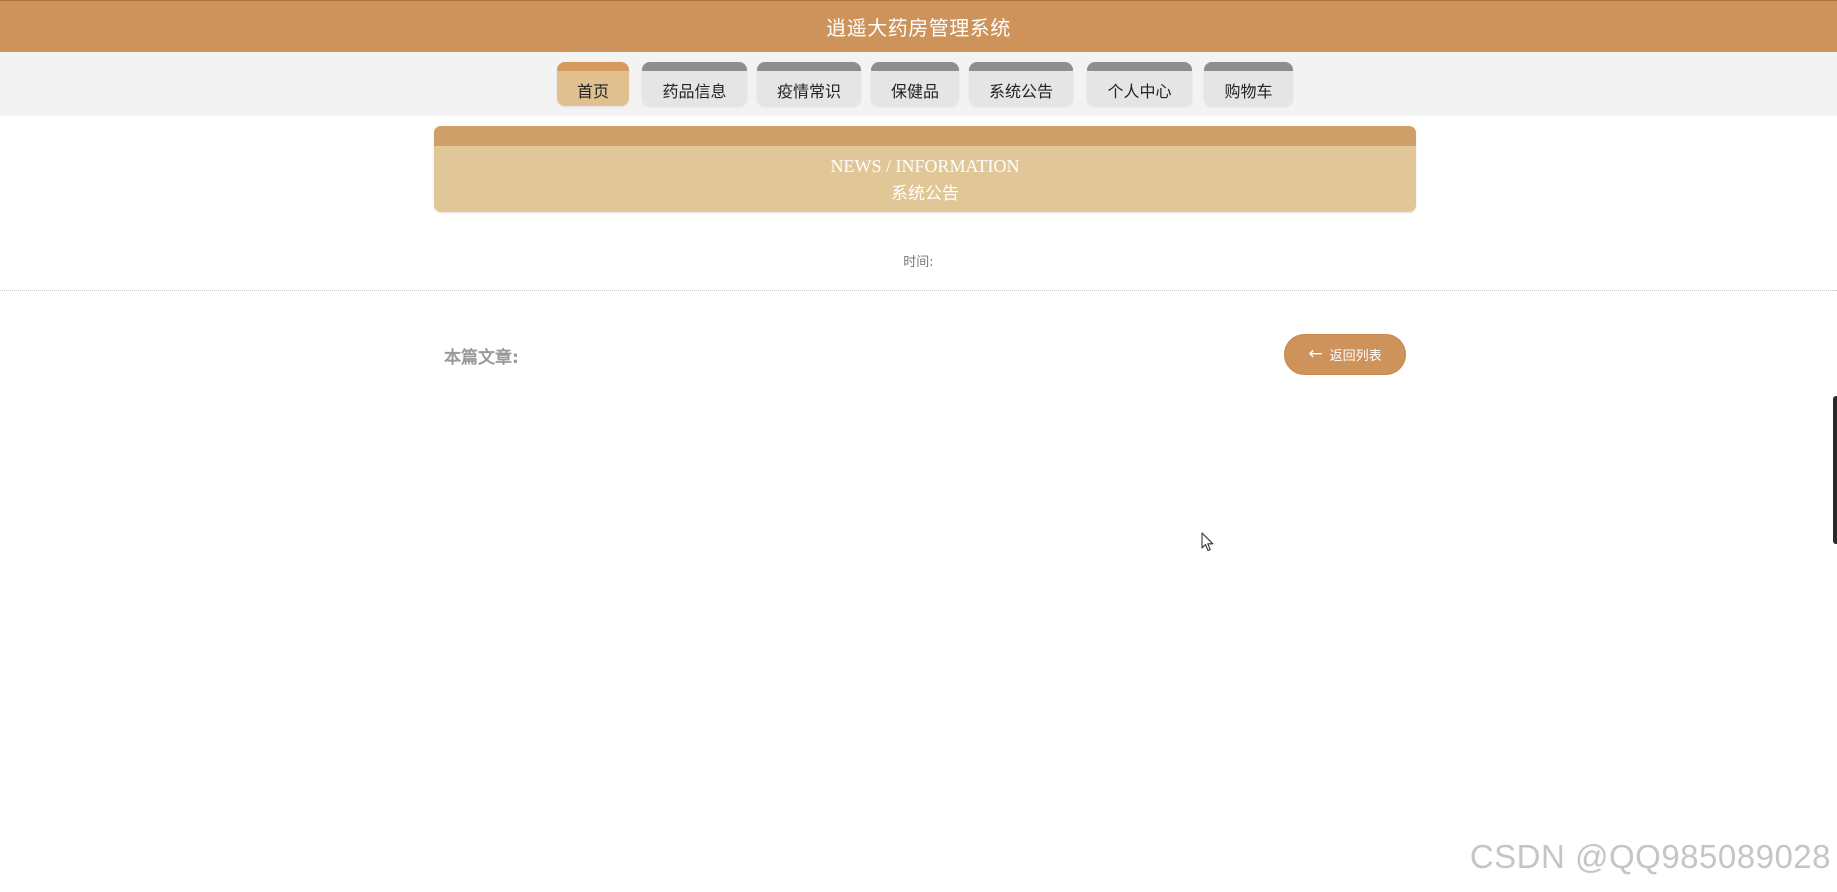 This screenshot has height=892, width=1837. I want to click on nav-item-drug-info: 药品信息, so click(694, 84).